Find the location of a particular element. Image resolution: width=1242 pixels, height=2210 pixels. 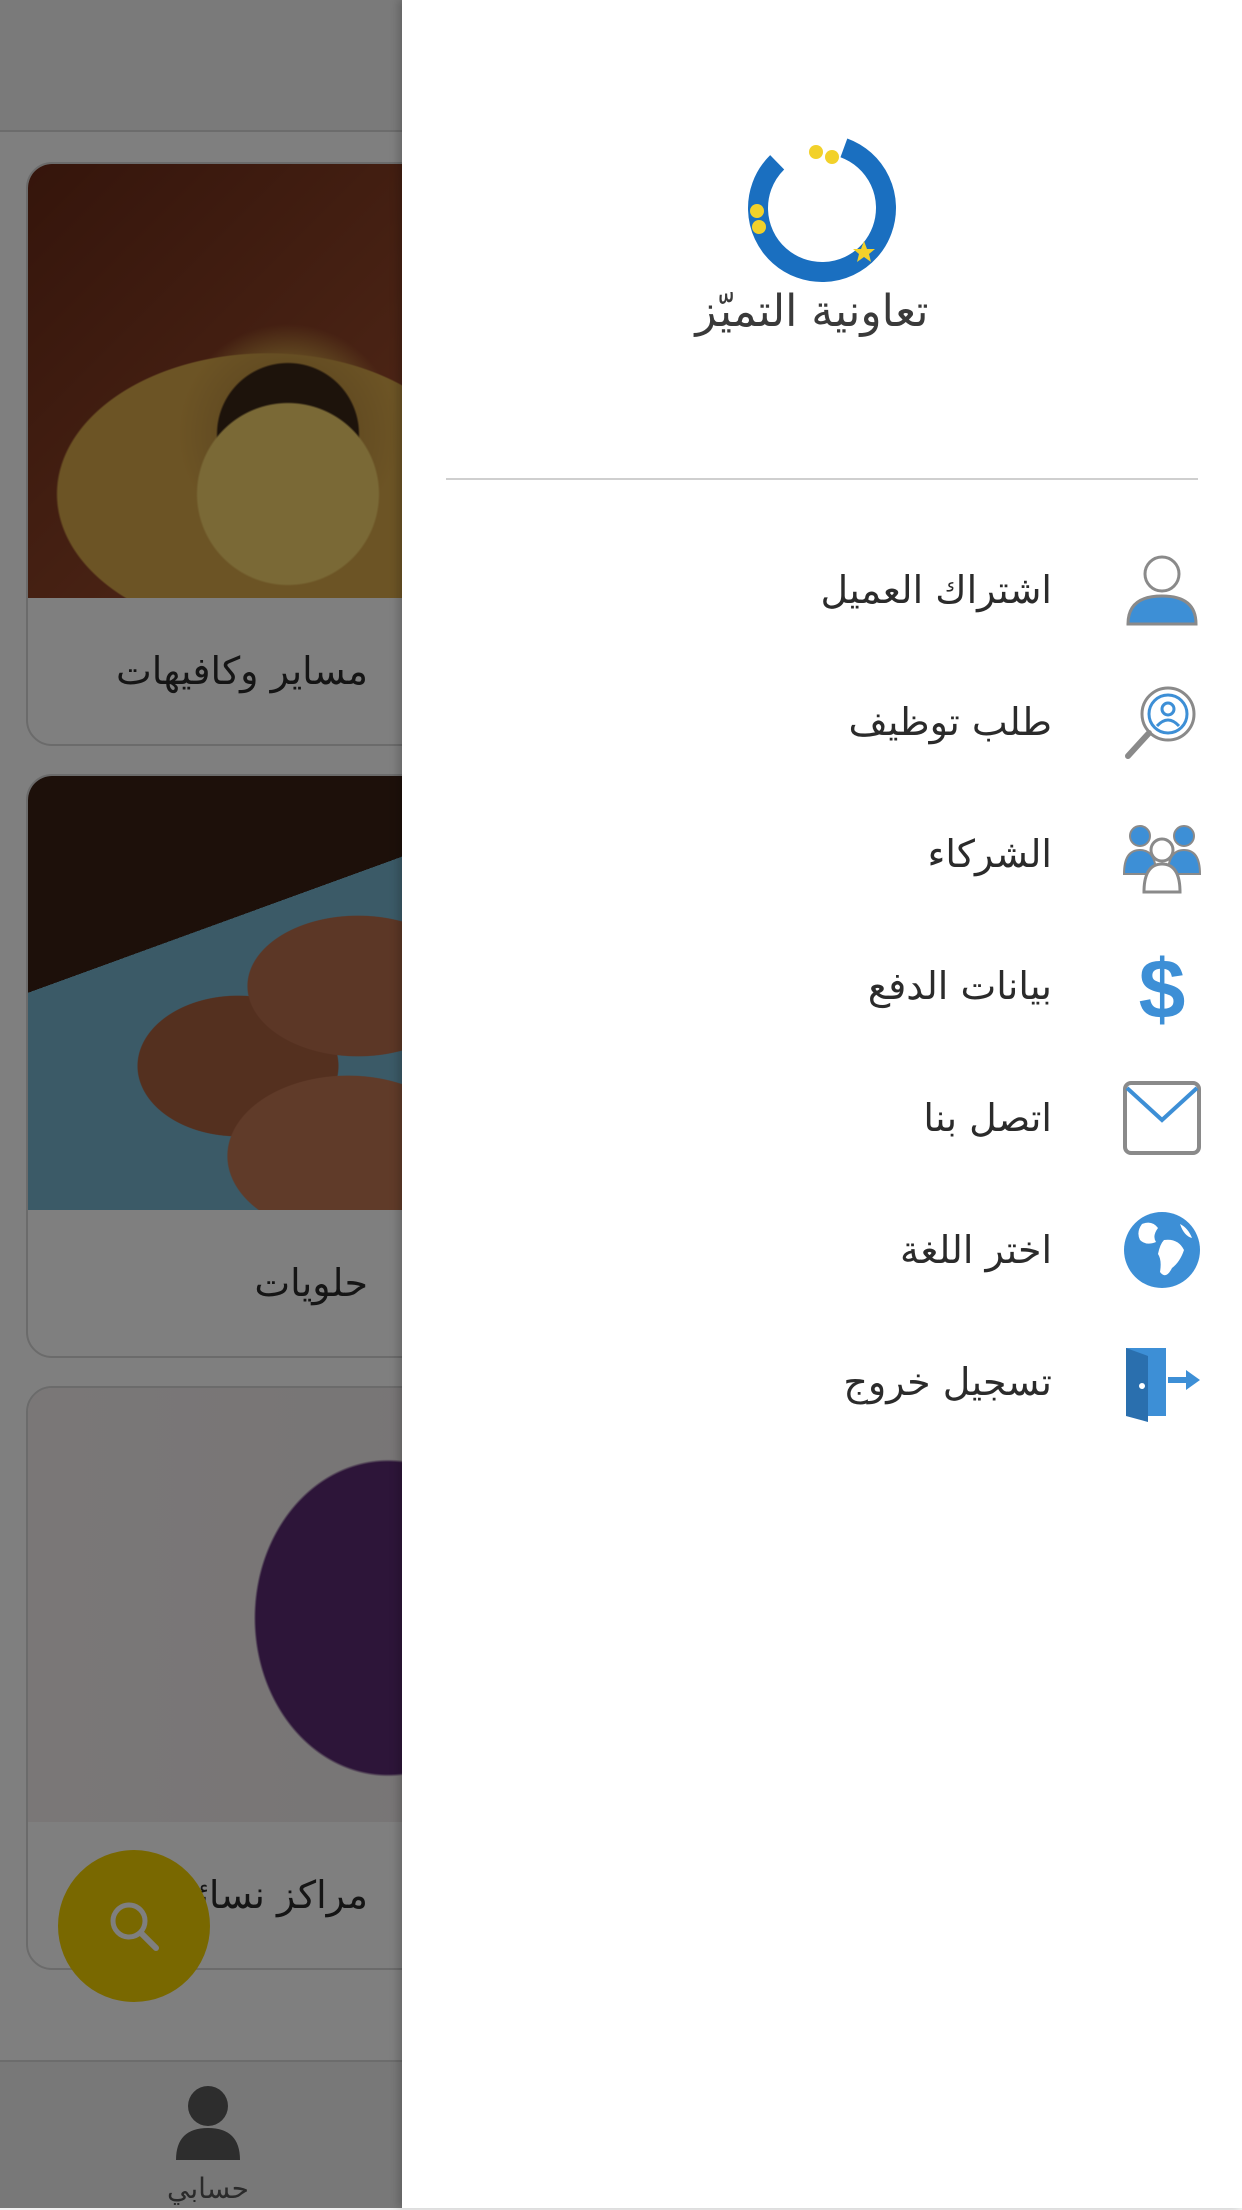

logout-icon is located at coordinates (1163, 1385).